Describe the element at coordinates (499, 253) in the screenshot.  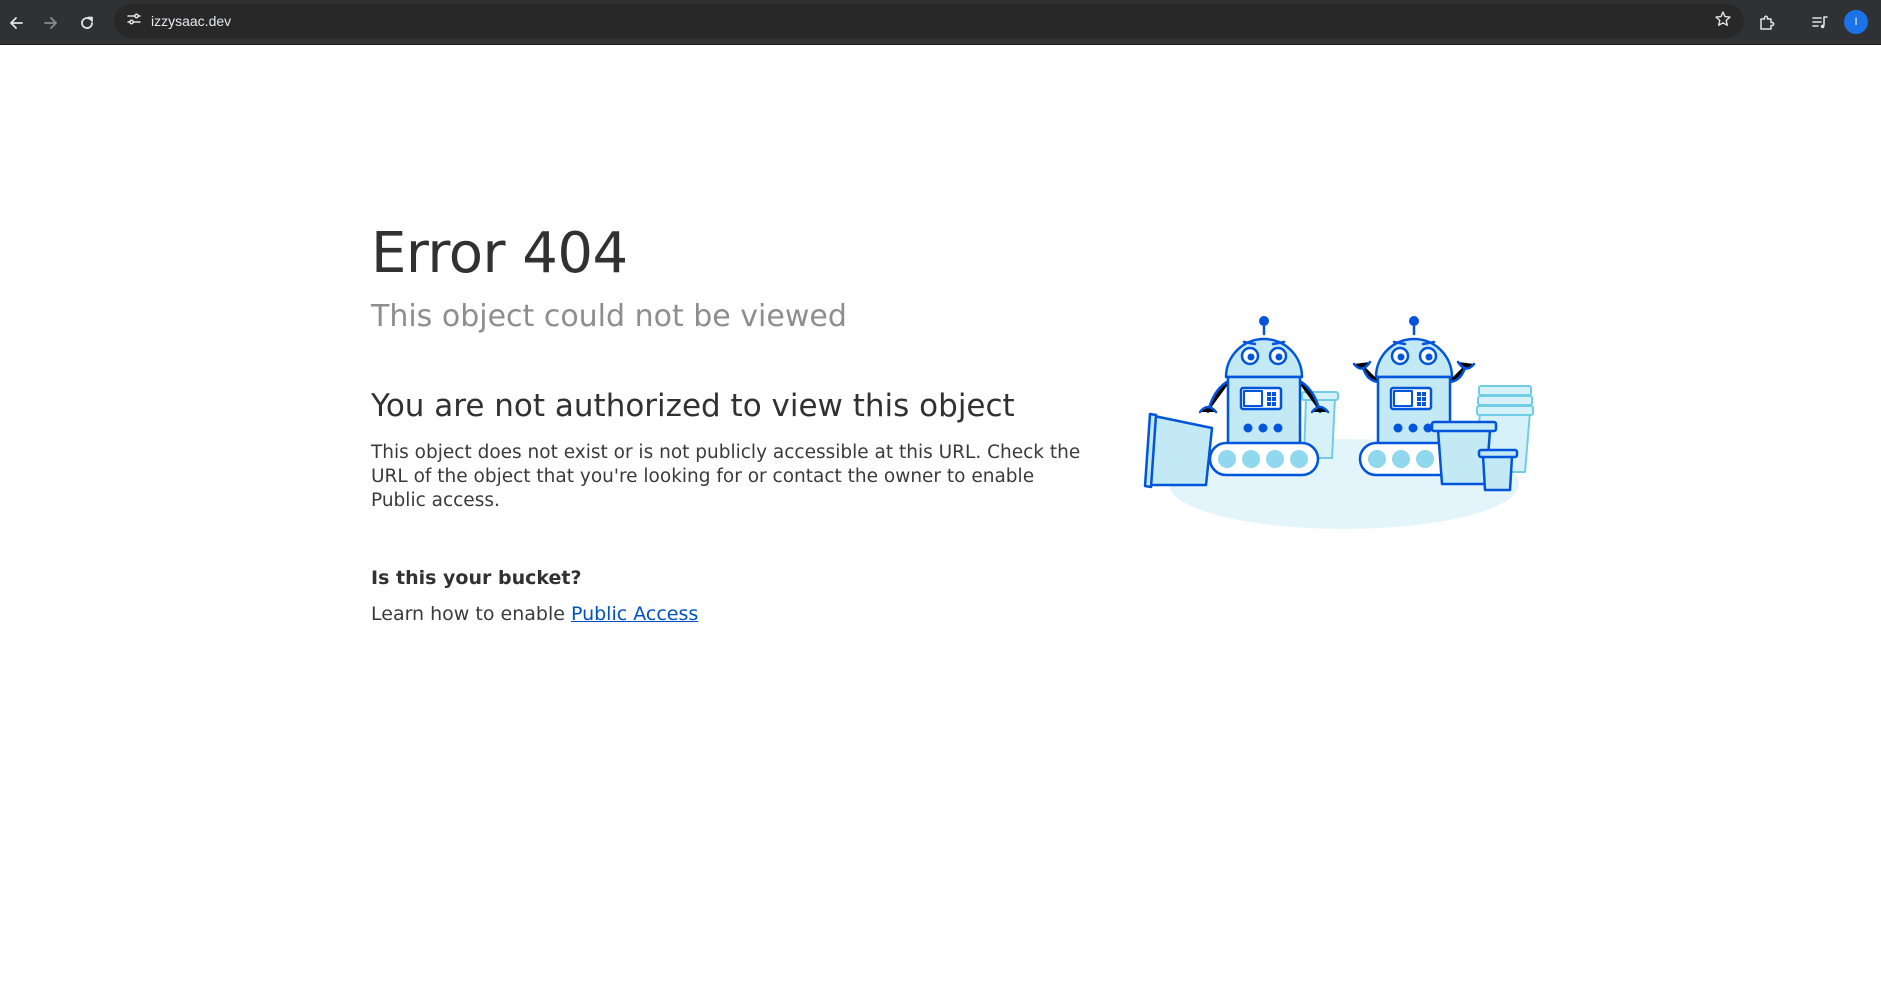
I see `page-title: Error 404` at that location.